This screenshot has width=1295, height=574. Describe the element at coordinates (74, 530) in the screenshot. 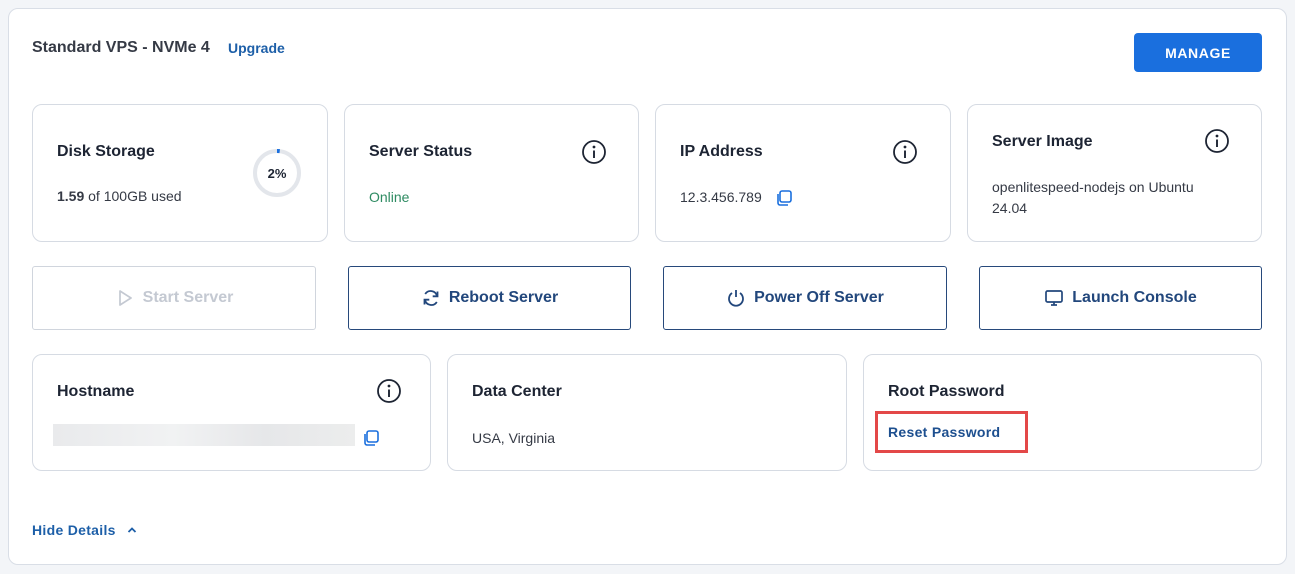

I see `hide-details-label: Hide Details` at that location.